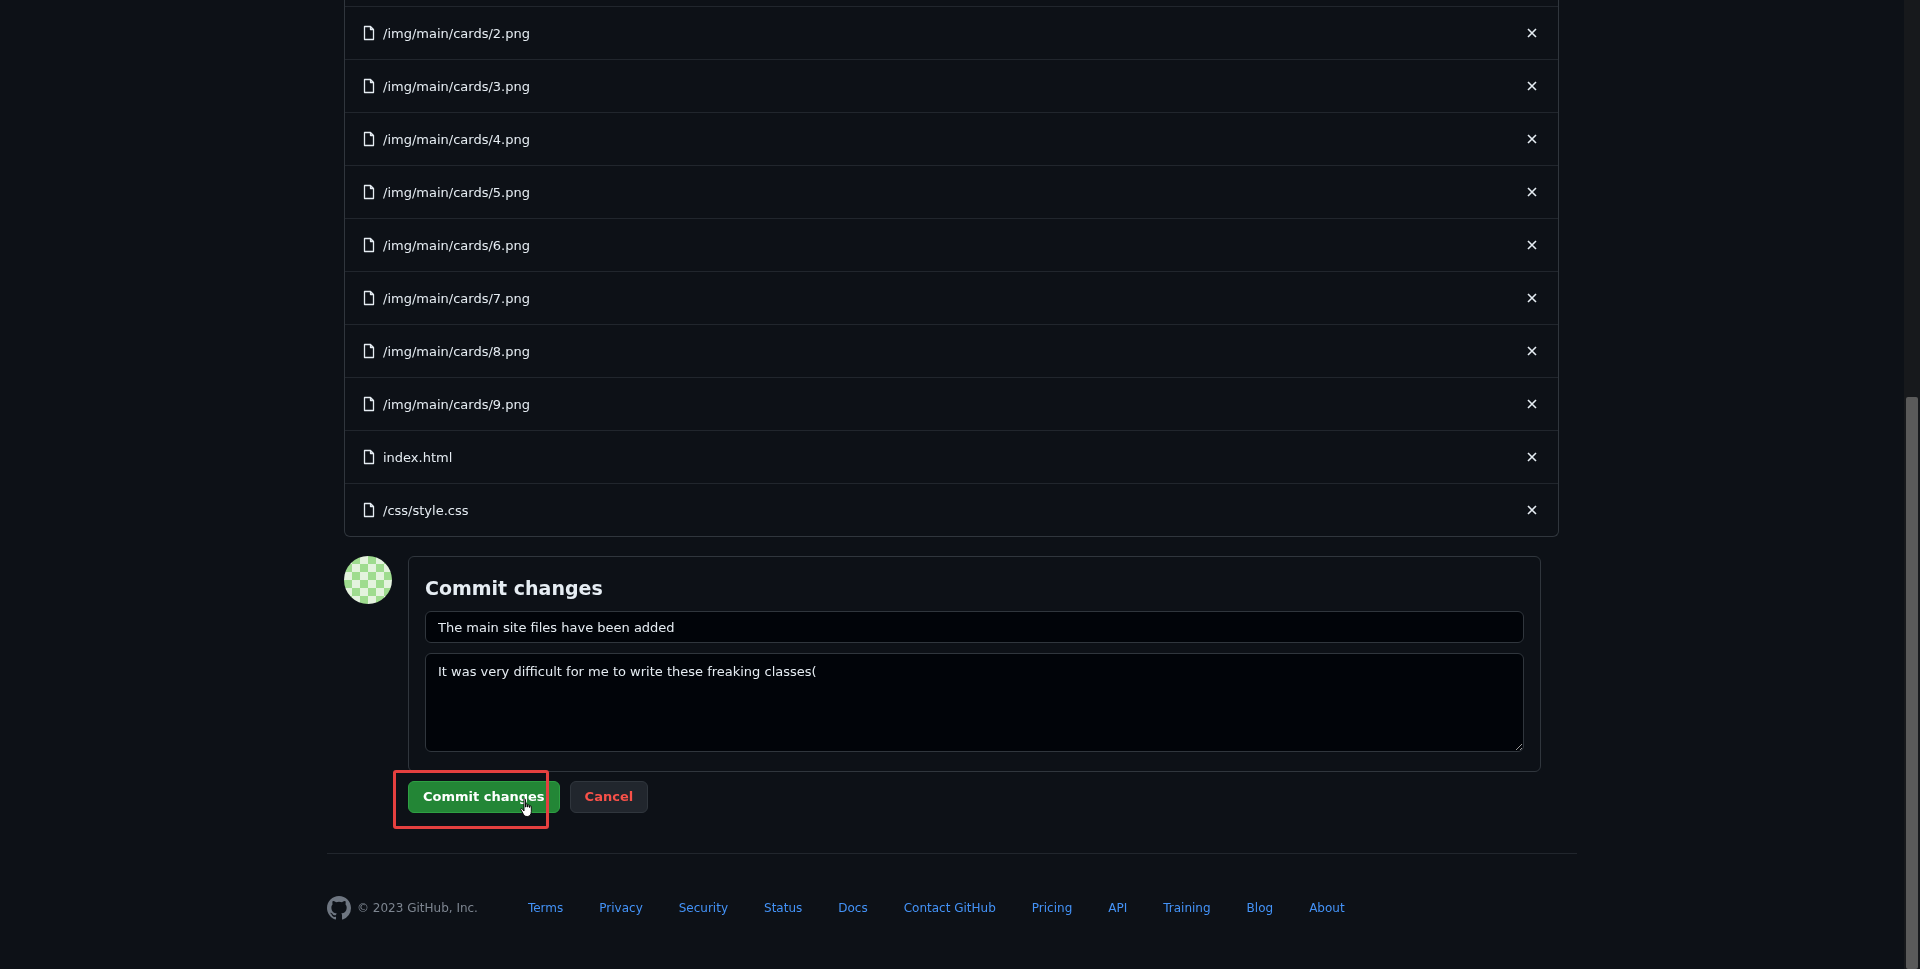 This screenshot has height=969, width=1920. I want to click on scrollbar-thumb, so click(1912, 683).